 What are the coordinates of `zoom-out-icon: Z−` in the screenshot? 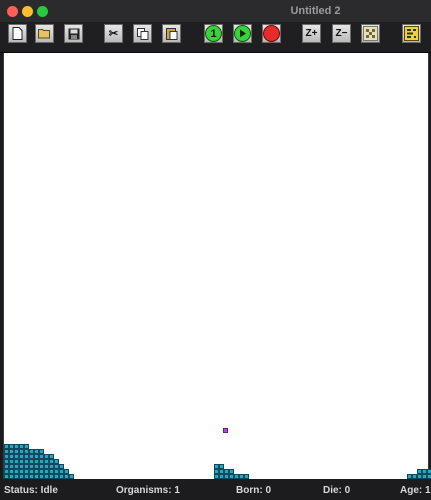 It's located at (341, 33).